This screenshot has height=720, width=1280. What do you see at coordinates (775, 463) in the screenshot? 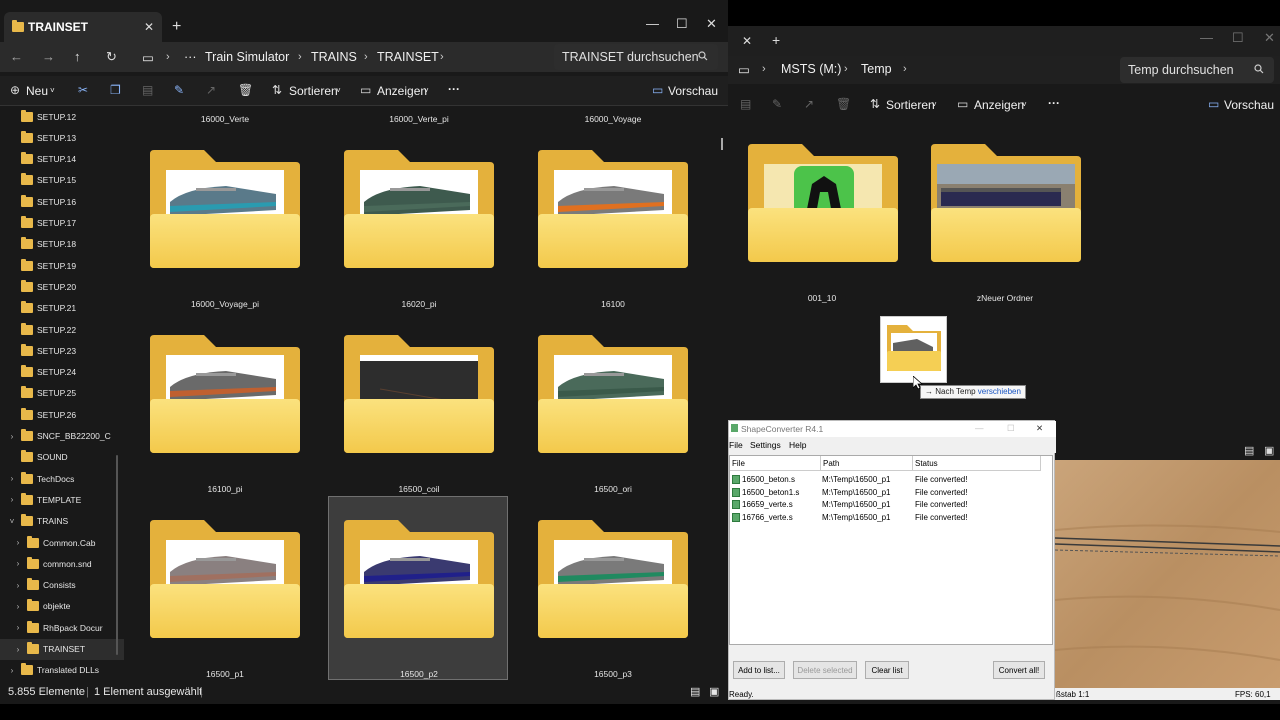
I see `column-file: File` at bounding box center [775, 463].